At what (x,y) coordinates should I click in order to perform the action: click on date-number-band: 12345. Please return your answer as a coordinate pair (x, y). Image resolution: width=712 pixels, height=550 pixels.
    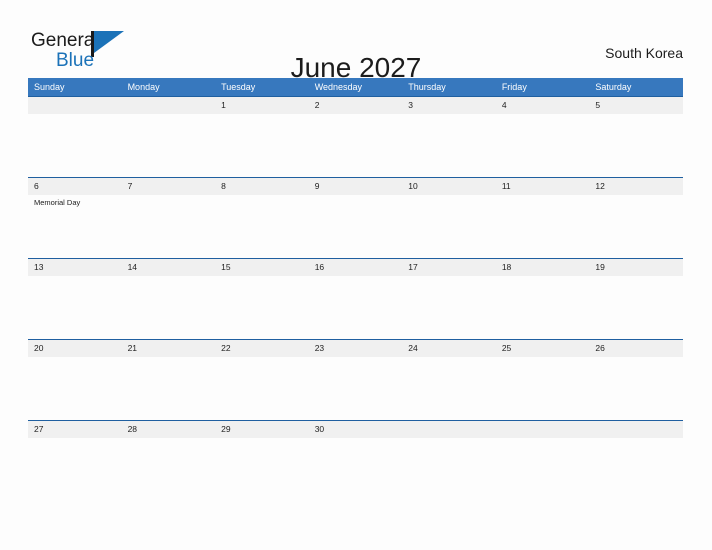
    Looking at the image, I should click on (355, 105).